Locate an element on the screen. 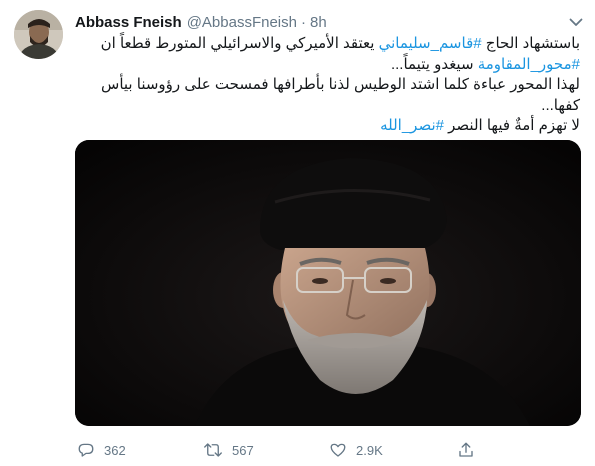  tweet-line-4: لا تهزم أمةٌ فيها النصر #نصر_الله is located at coordinates (327, 126).